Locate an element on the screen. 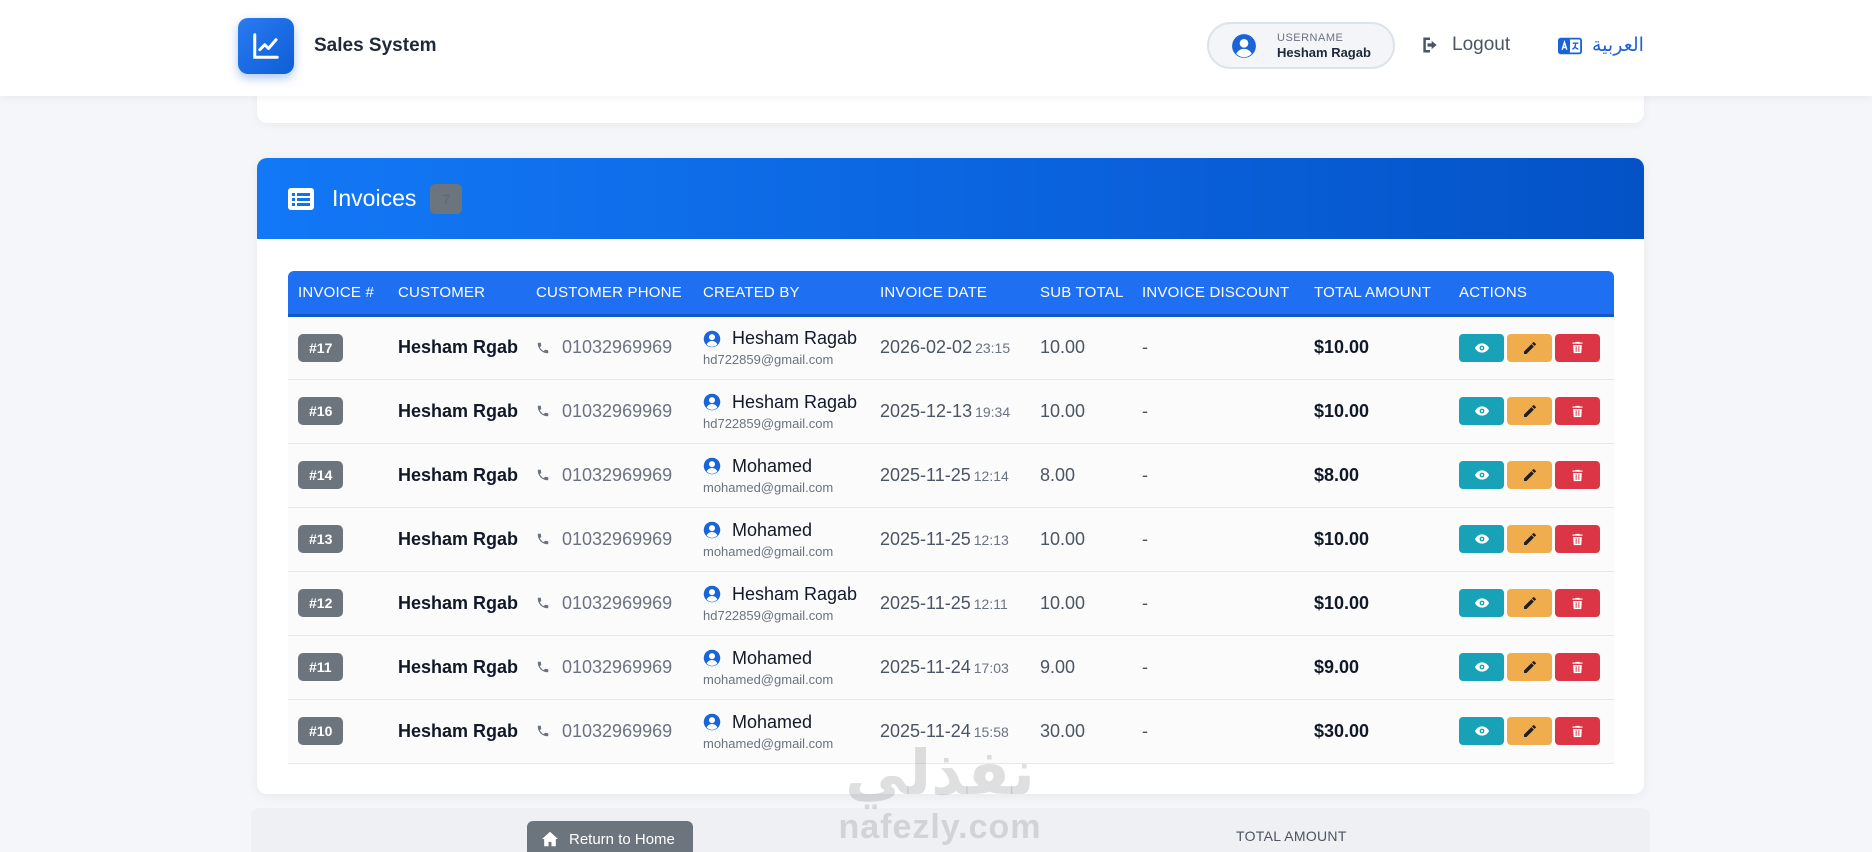 This screenshot has height=852, width=1872. created-by-cell: Hesham Ragab hd722859@gmail.com is located at coordinates (781, 411).